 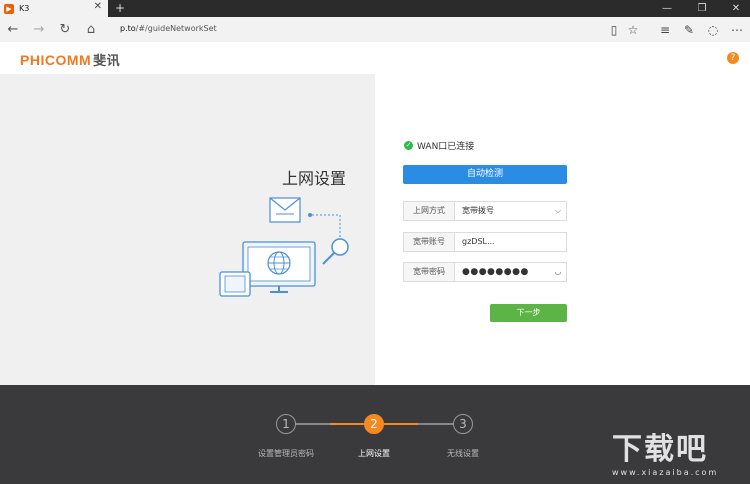 I want to click on url-field: p.to/#/guideNetworkSet, so click(x=168, y=28).